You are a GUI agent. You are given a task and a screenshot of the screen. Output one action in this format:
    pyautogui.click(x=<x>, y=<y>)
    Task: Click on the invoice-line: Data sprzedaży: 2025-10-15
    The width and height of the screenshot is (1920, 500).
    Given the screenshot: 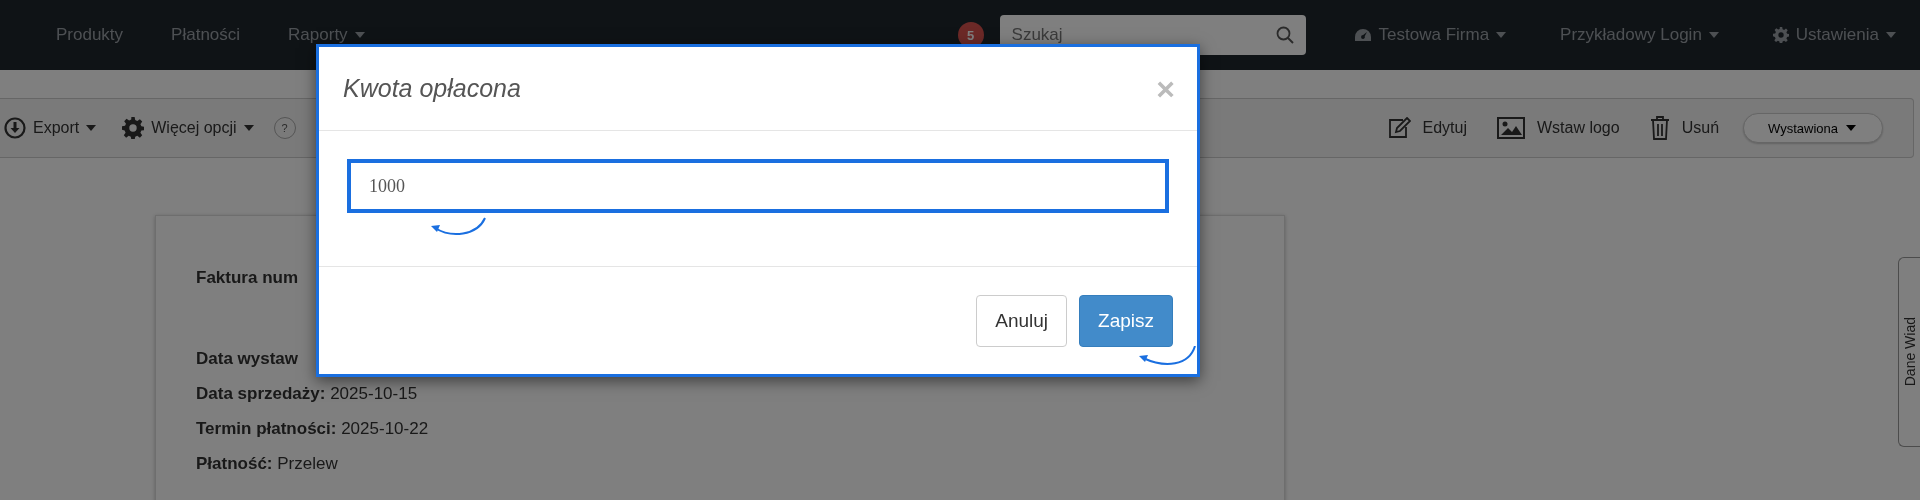 What is the action you would take?
    pyautogui.click(x=307, y=394)
    